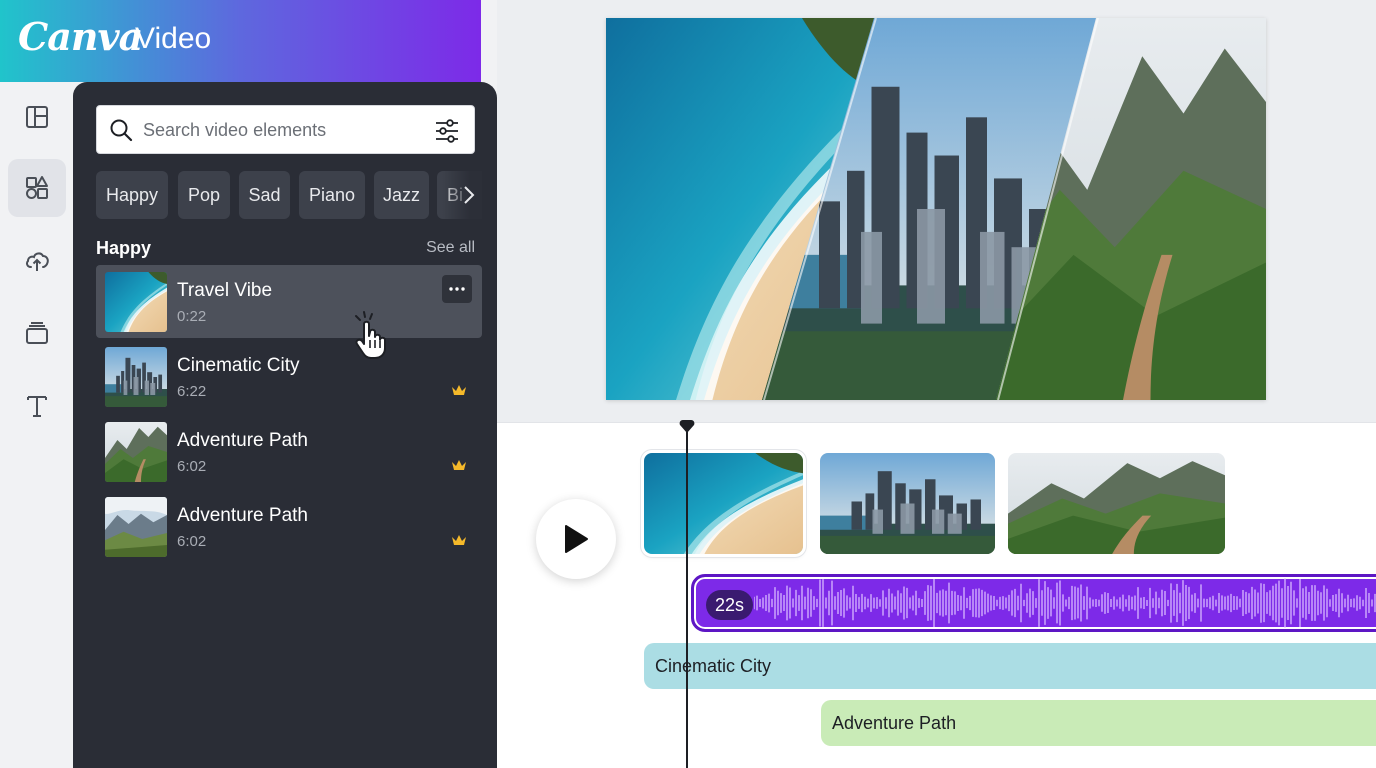  I want to click on more-dots-icon, so click(457, 289).